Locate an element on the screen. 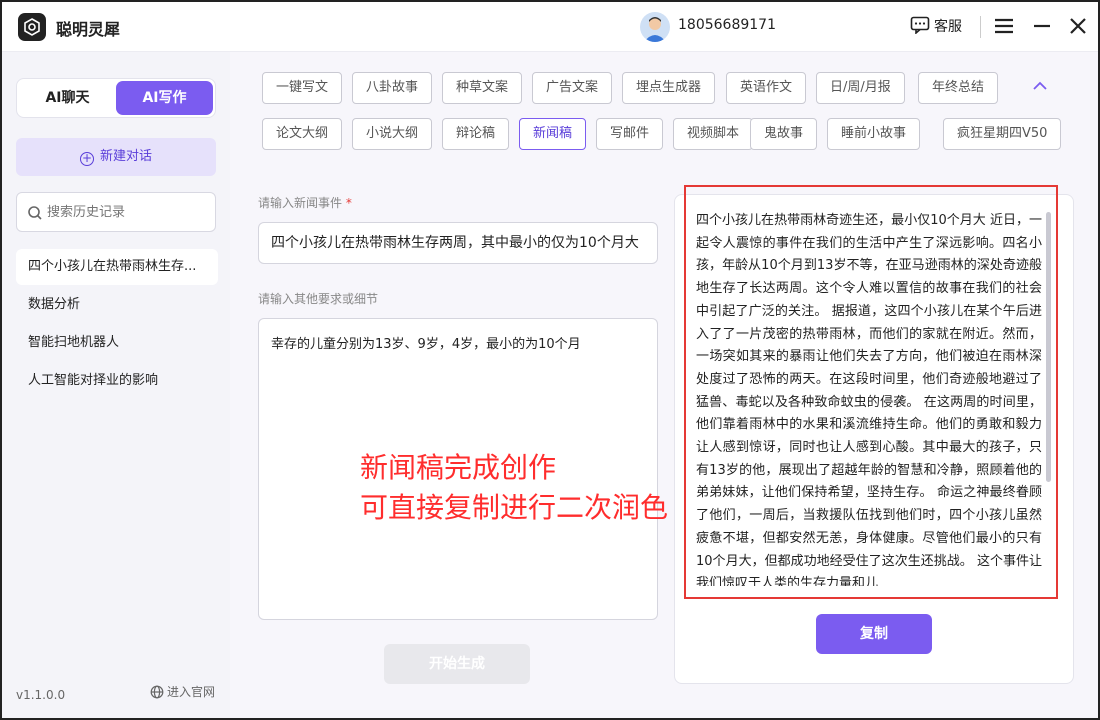 The width and height of the screenshot is (1100, 720). category-chip: 年终总结 is located at coordinates (958, 88).